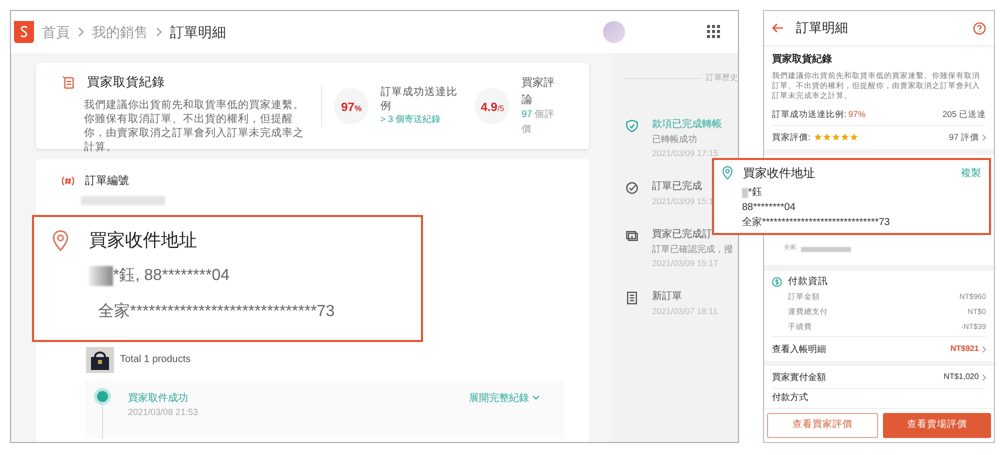 This screenshot has width=1000, height=455. Describe the element at coordinates (163, 412) in the screenshot. I see `tracking-time: 2021/03/08 21:53` at that location.